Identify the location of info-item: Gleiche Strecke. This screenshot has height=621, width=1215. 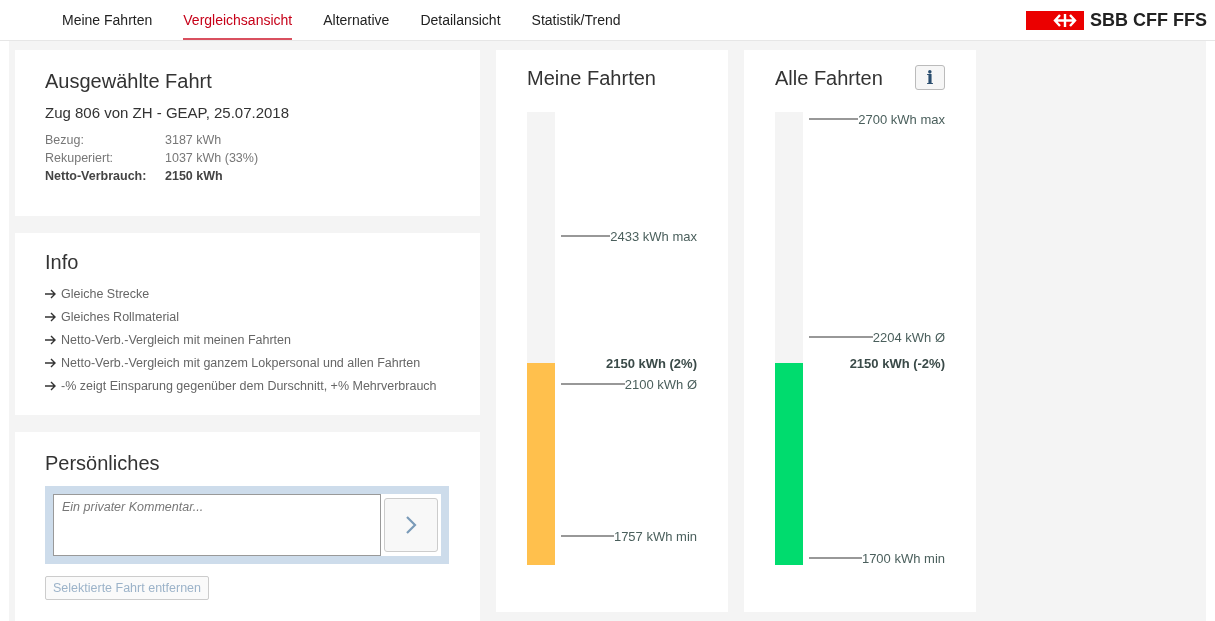
(105, 294).